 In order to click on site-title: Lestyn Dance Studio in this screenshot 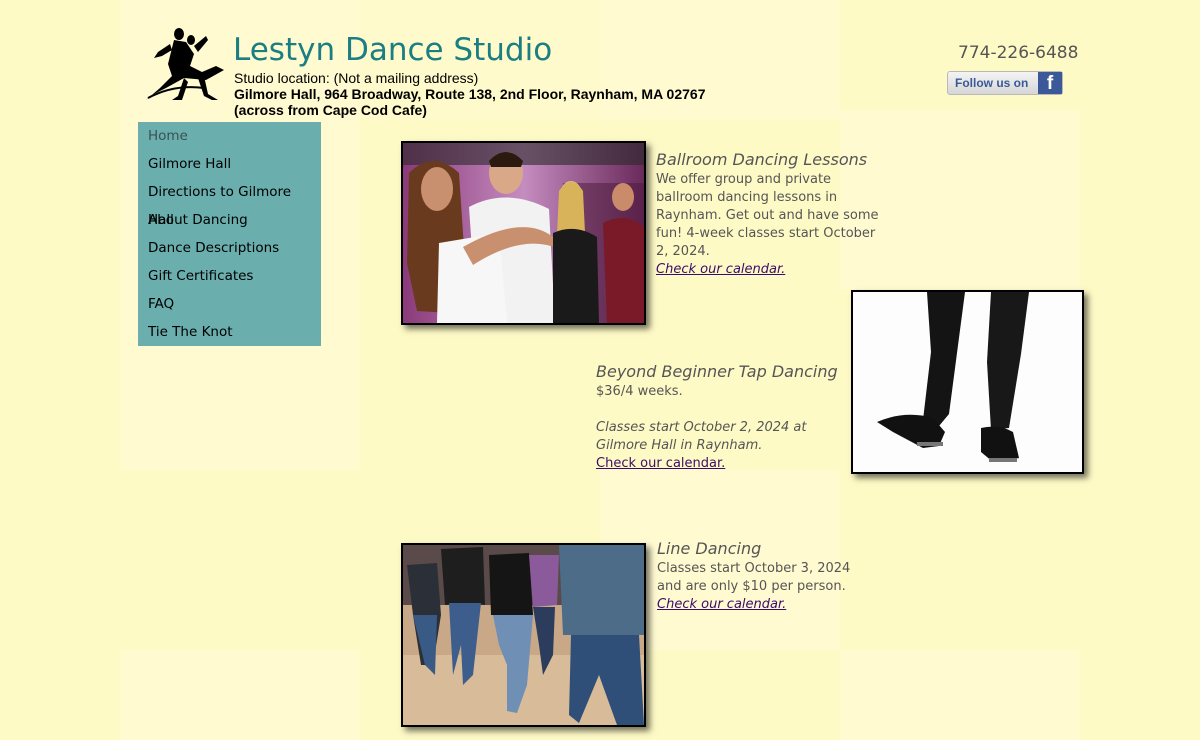, I will do `click(392, 50)`.